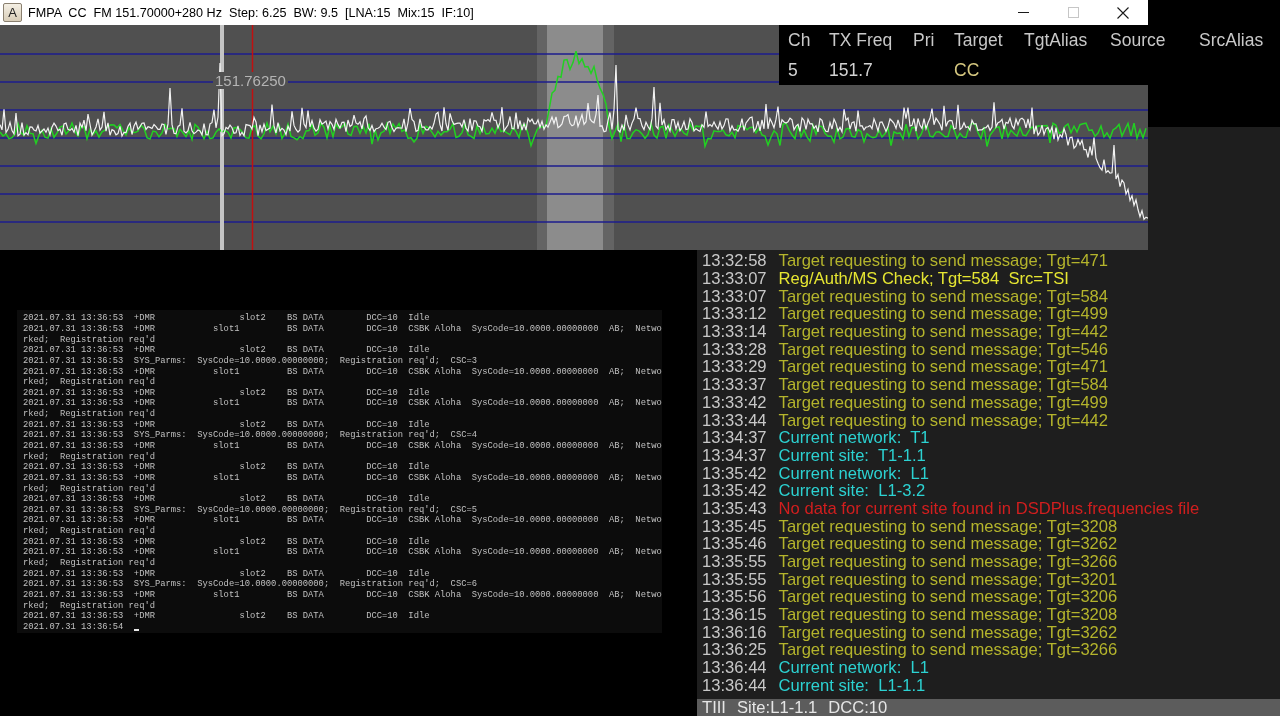  I want to click on log-message: Current network: T1, so click(854, 438).